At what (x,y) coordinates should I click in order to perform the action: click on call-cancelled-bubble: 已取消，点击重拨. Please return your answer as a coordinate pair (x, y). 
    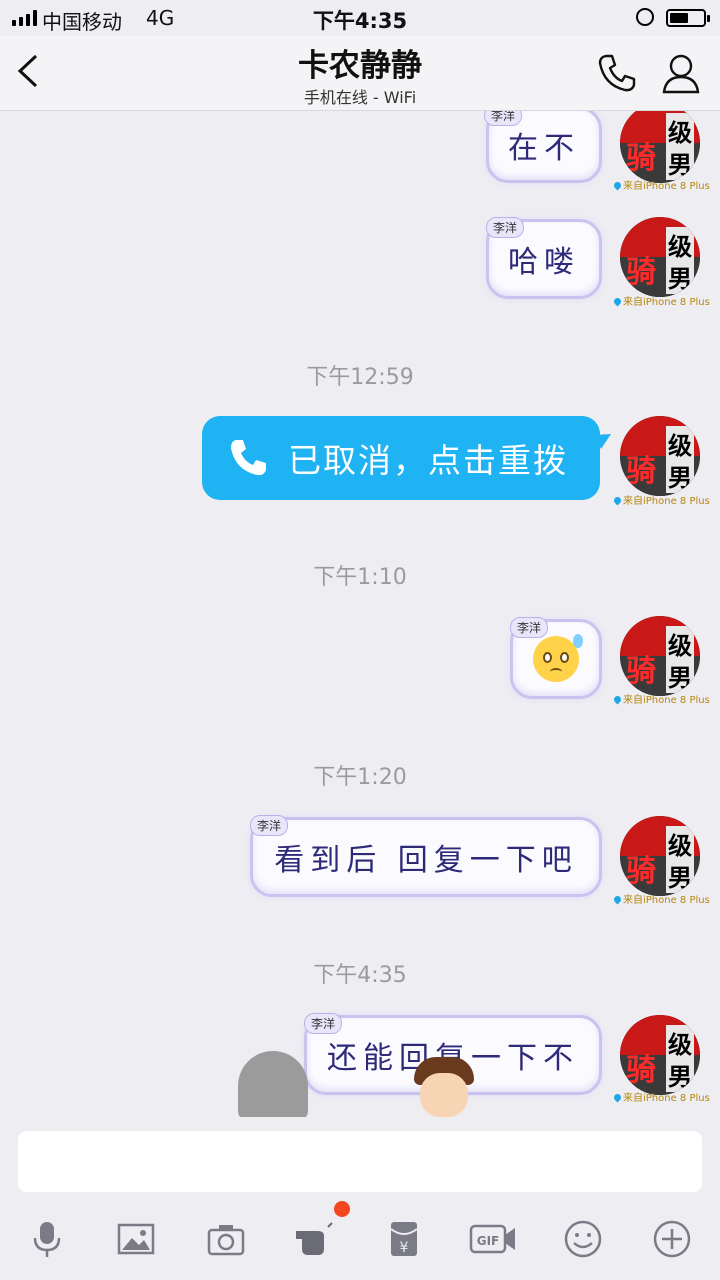
    Looking at the image, I should click on (401, 458).